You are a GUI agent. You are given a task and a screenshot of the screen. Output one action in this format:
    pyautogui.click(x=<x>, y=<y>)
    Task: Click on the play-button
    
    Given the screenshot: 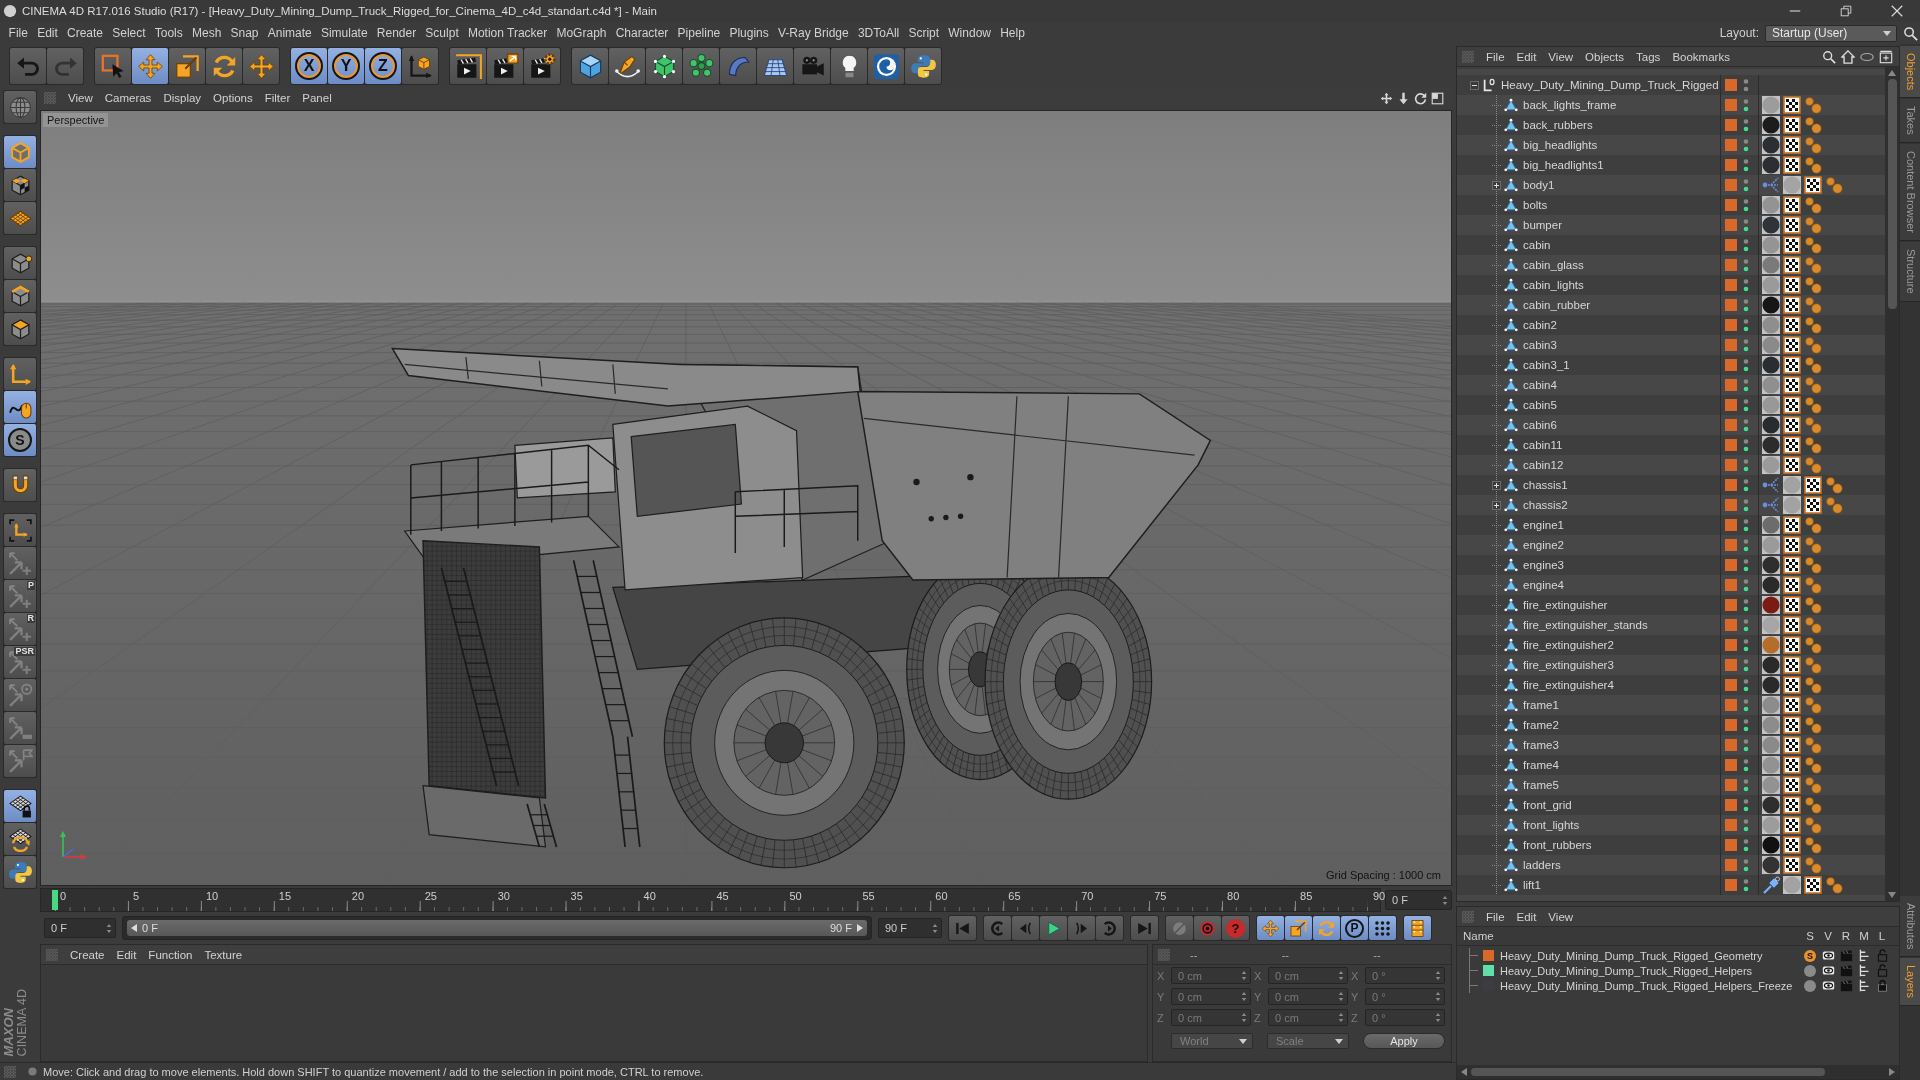 What is the action you would take?
    pyautogui.click(x=1053, y=928)
    